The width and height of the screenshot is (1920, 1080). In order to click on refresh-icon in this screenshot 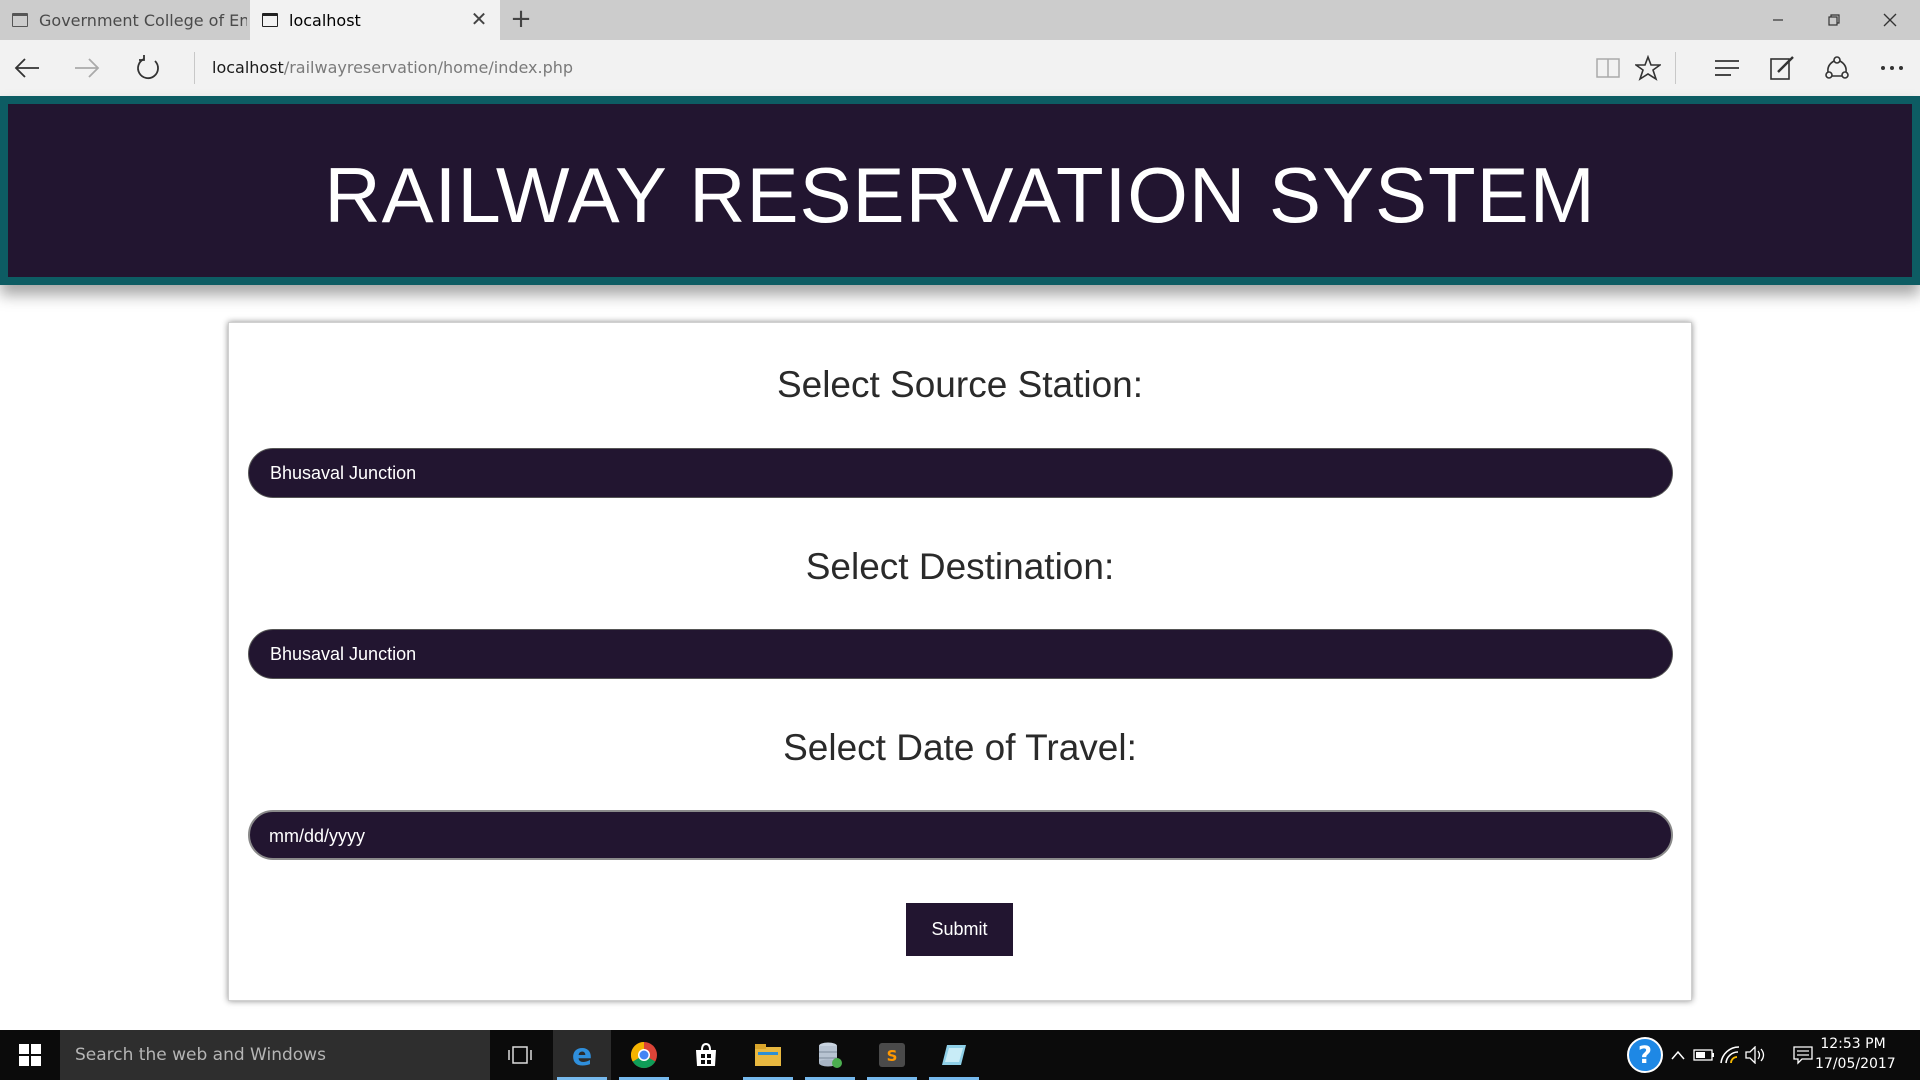, I will do `click(148, 68)`.